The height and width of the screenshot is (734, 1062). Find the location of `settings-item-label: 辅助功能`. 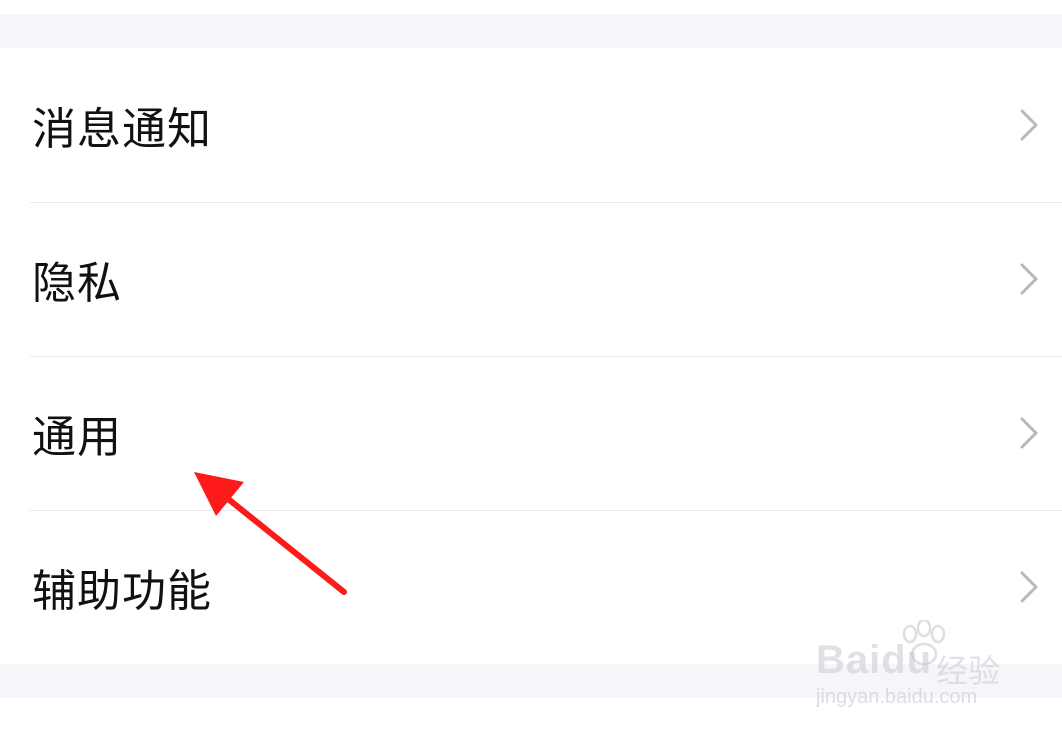

settings-item-label: 辅助功能 is located at coordinates (122, 591).